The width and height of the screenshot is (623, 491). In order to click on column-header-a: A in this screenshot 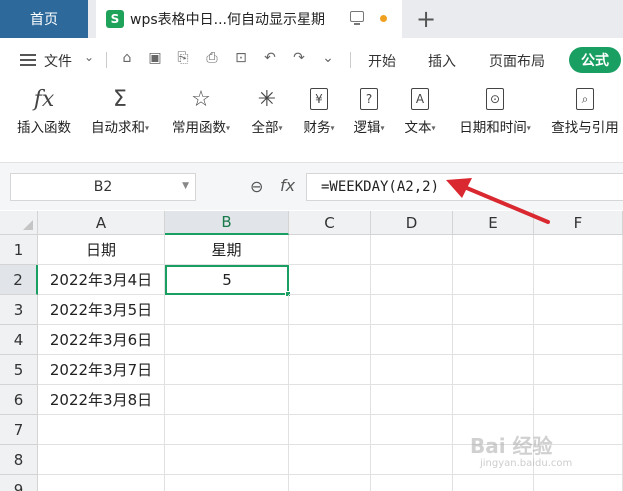, I will do `click(101, 223)`.